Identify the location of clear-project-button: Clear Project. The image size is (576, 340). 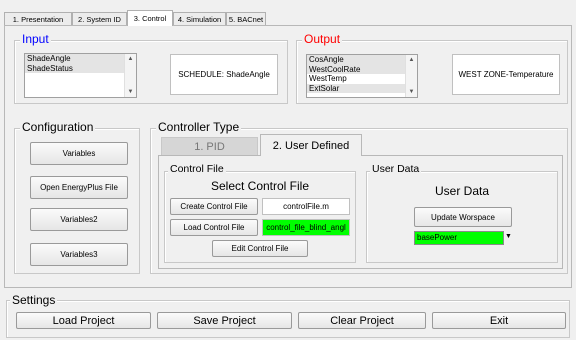
(362, 320).